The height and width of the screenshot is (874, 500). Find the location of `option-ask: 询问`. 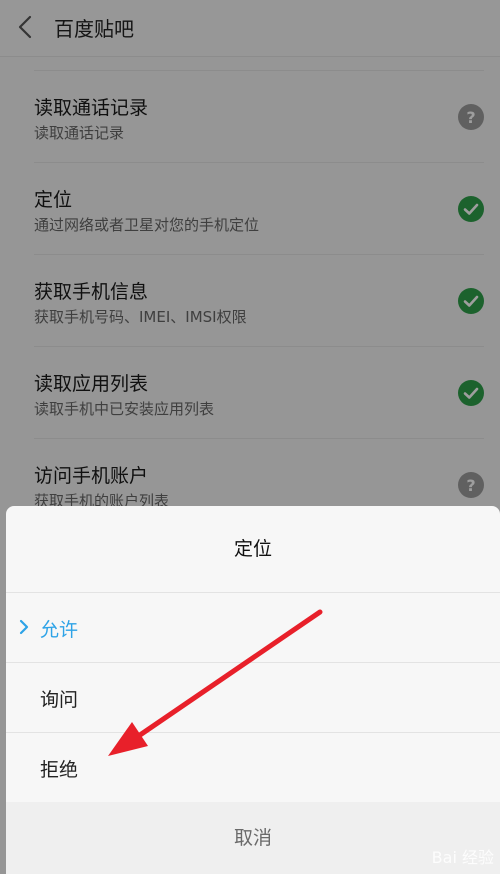

option-ask: 询问 is located at coordinates (253, 698).